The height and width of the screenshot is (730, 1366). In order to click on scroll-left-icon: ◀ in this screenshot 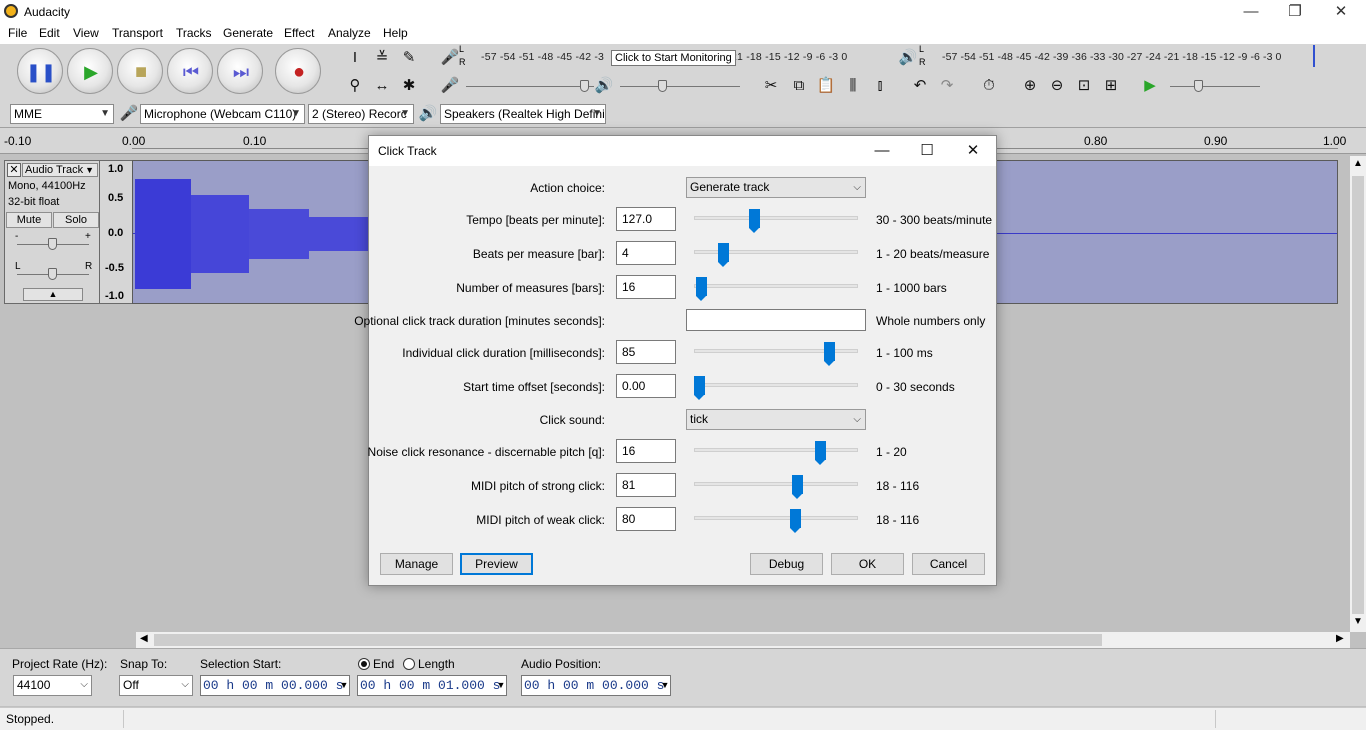, I will do `click(144, 638)`.